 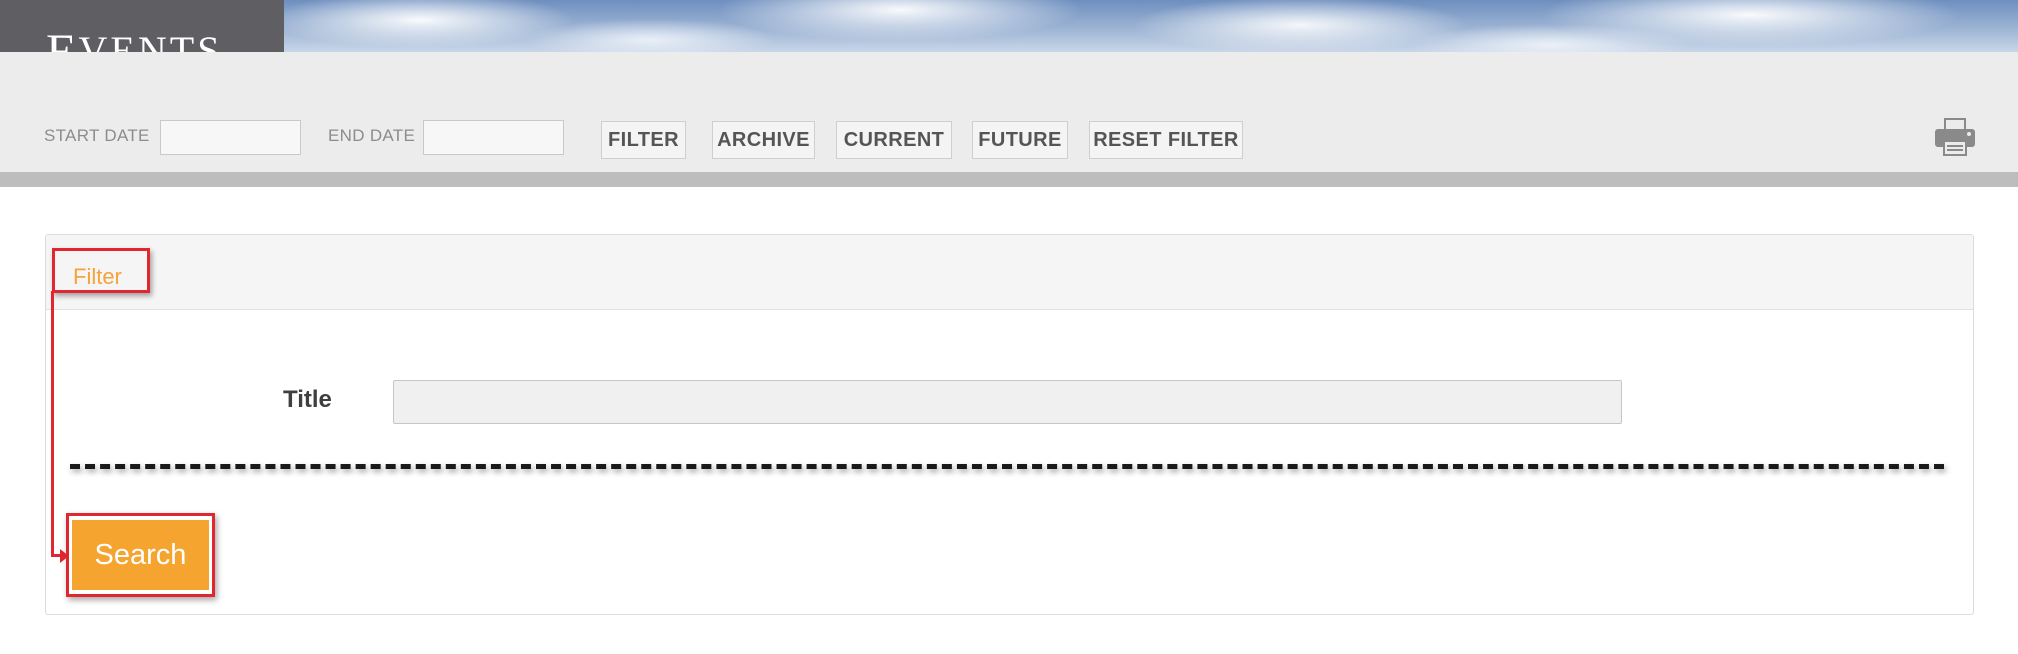 What do you see at coordinates (307, 399) in the screenshot?
I see `title-label: Title` at bounding box center [307, 399].